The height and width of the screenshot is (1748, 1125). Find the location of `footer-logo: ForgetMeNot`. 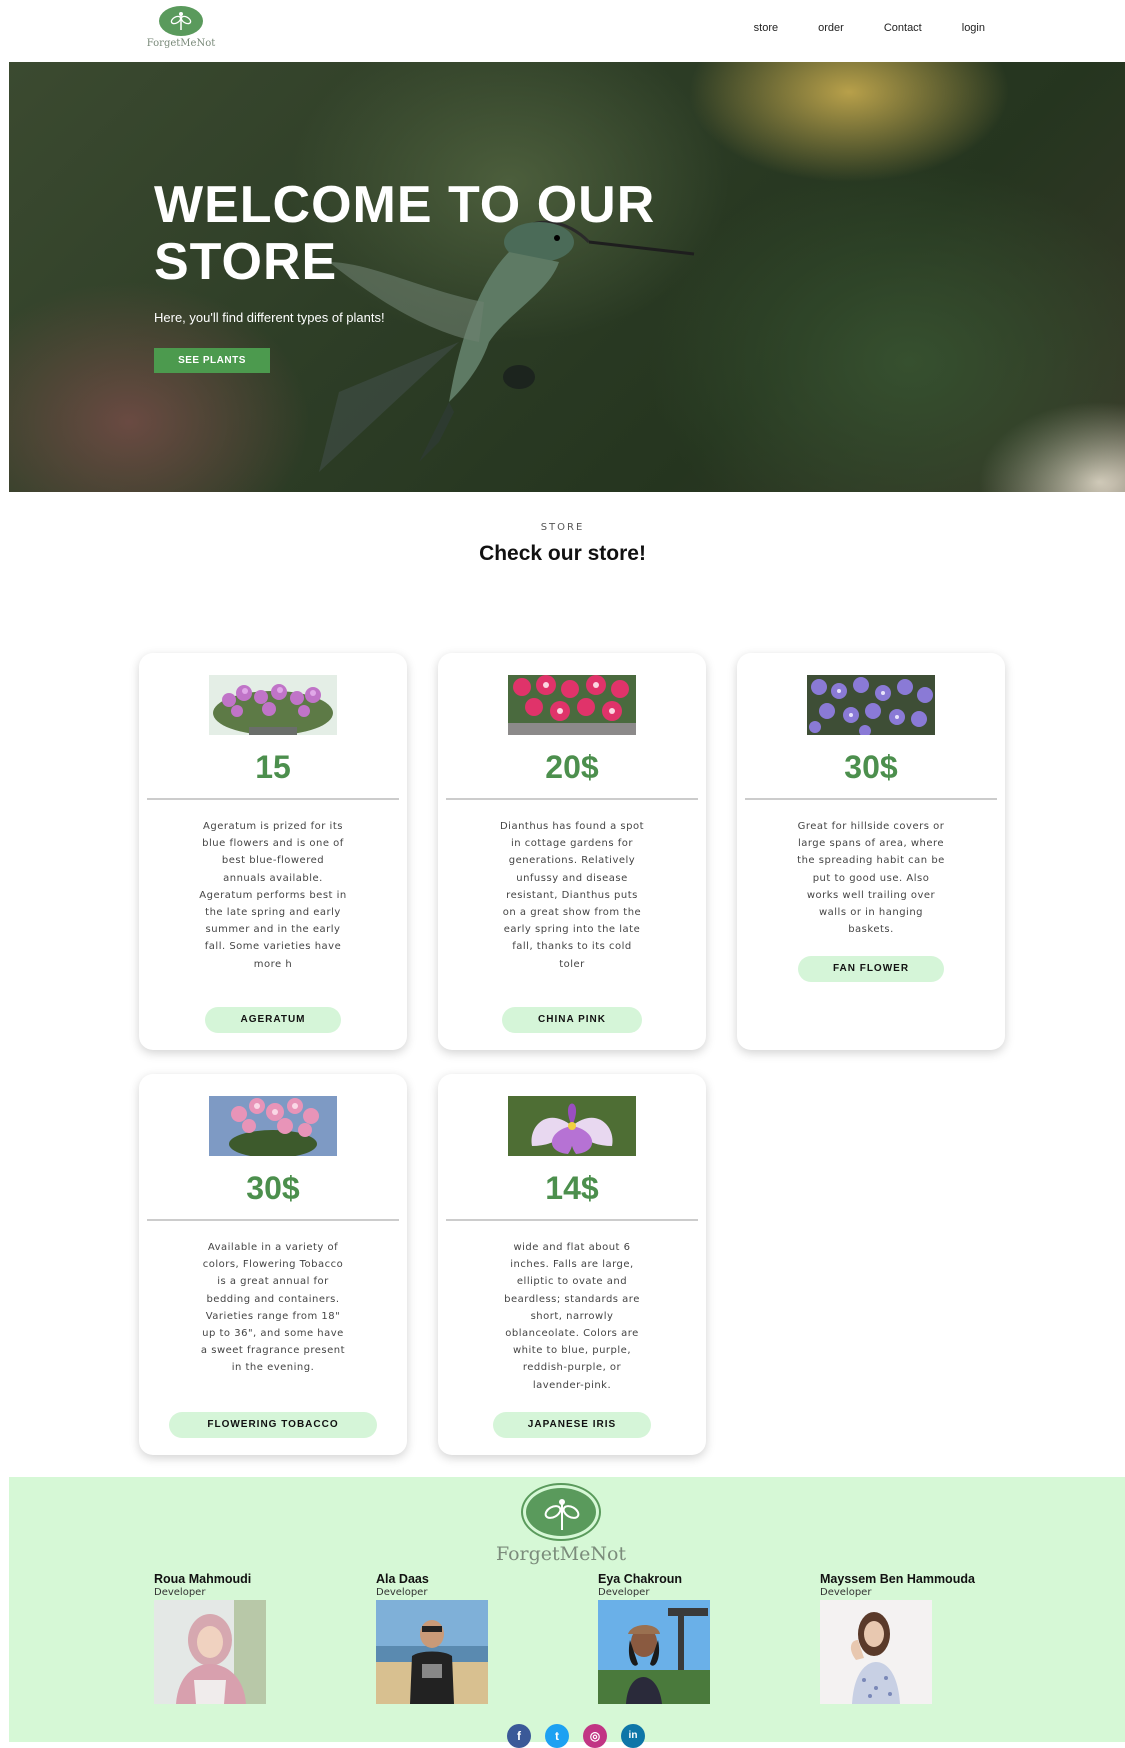

footer-logo: ForgetMeNot is located at coordinates (561, 1524).